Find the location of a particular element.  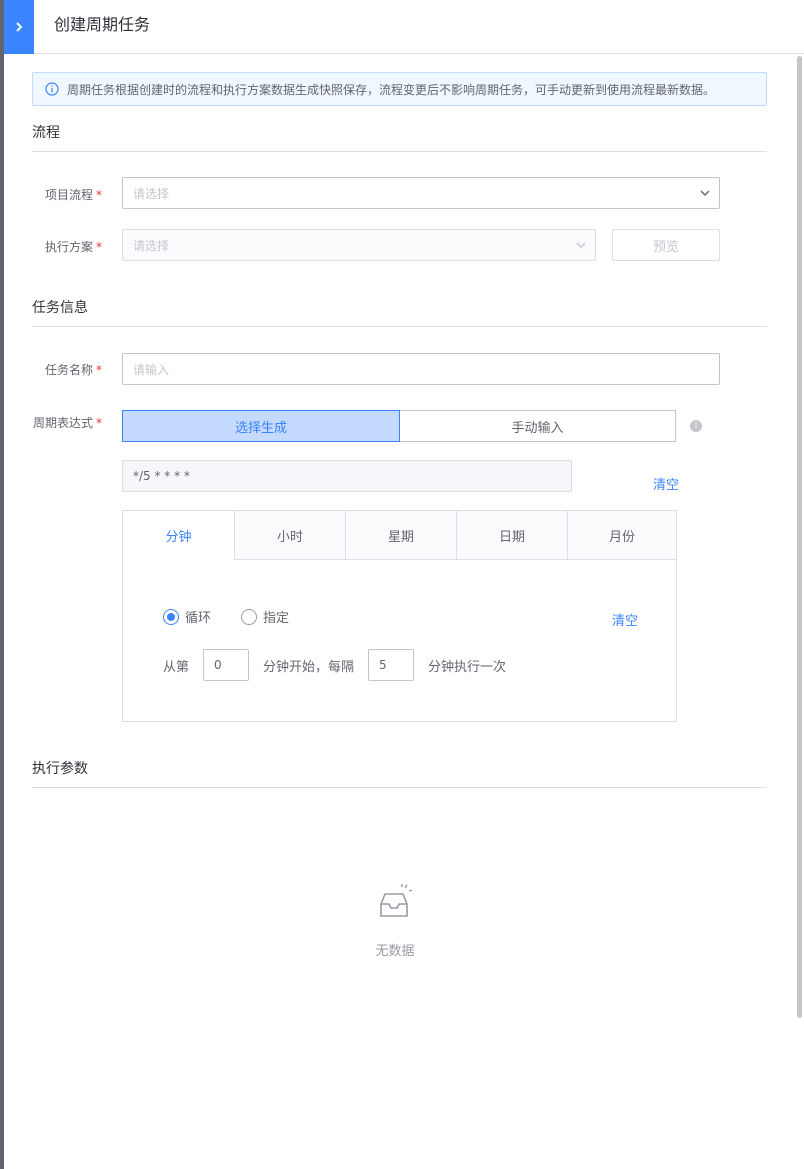

cron-mode-radios: 循环 指定 is located at coordinates (241, 616).